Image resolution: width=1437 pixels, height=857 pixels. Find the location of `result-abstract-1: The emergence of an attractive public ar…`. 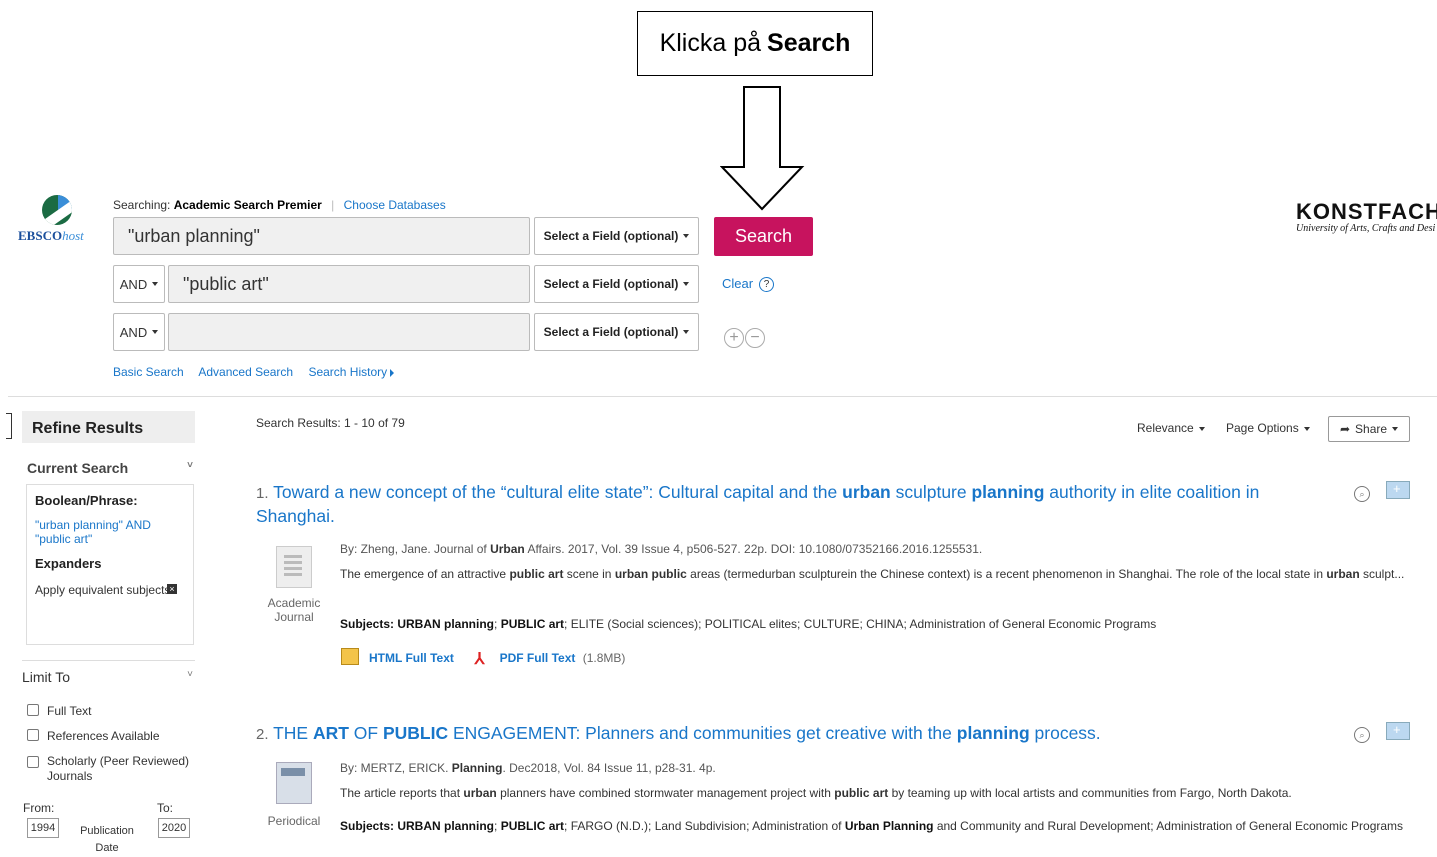

result-abstract-1: The emergence of an attractive public ar… is located at coordinates (872, 574).